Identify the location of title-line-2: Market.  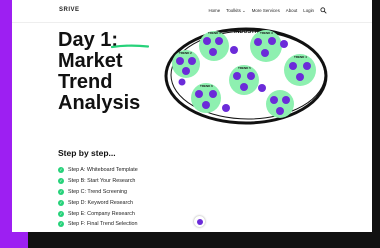
(90, 61).